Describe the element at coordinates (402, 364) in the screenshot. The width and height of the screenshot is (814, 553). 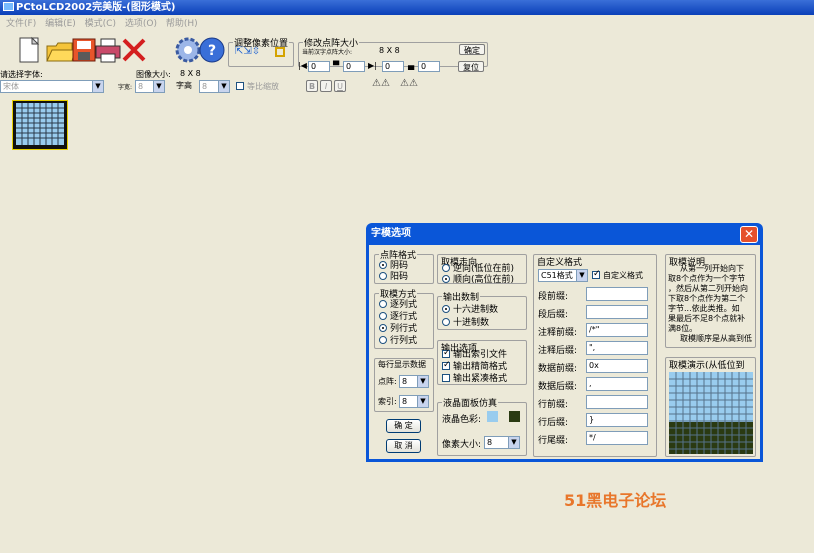
I see `per-line-label: 每行显示数据` at that location.